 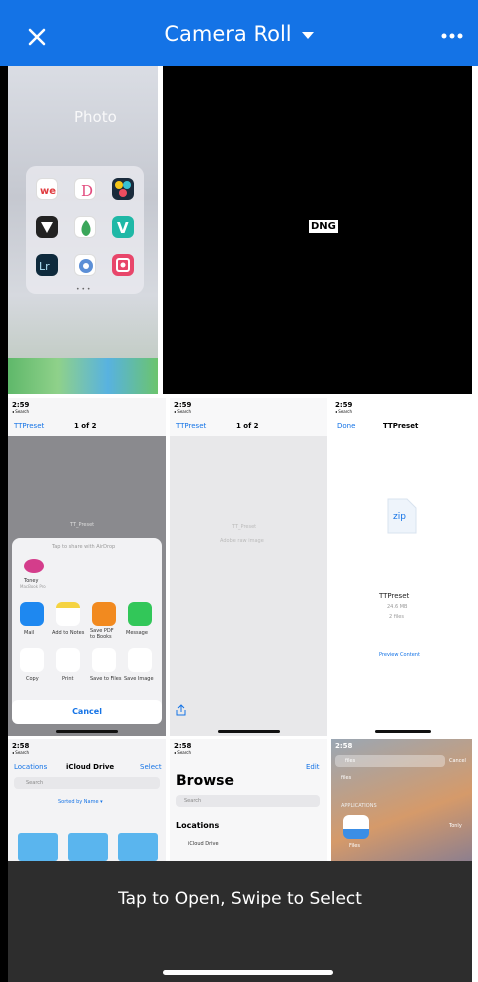 I want to click on svg-text: Lr, so click(x=44, y=266).